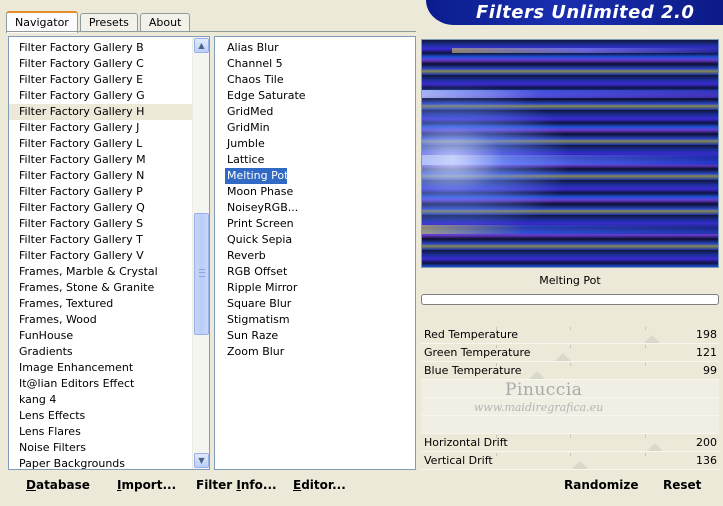  Describe the element at coordinates (101, 176) in the screenshot. I see `category-item: Filter Factory Gallery N` at that location.